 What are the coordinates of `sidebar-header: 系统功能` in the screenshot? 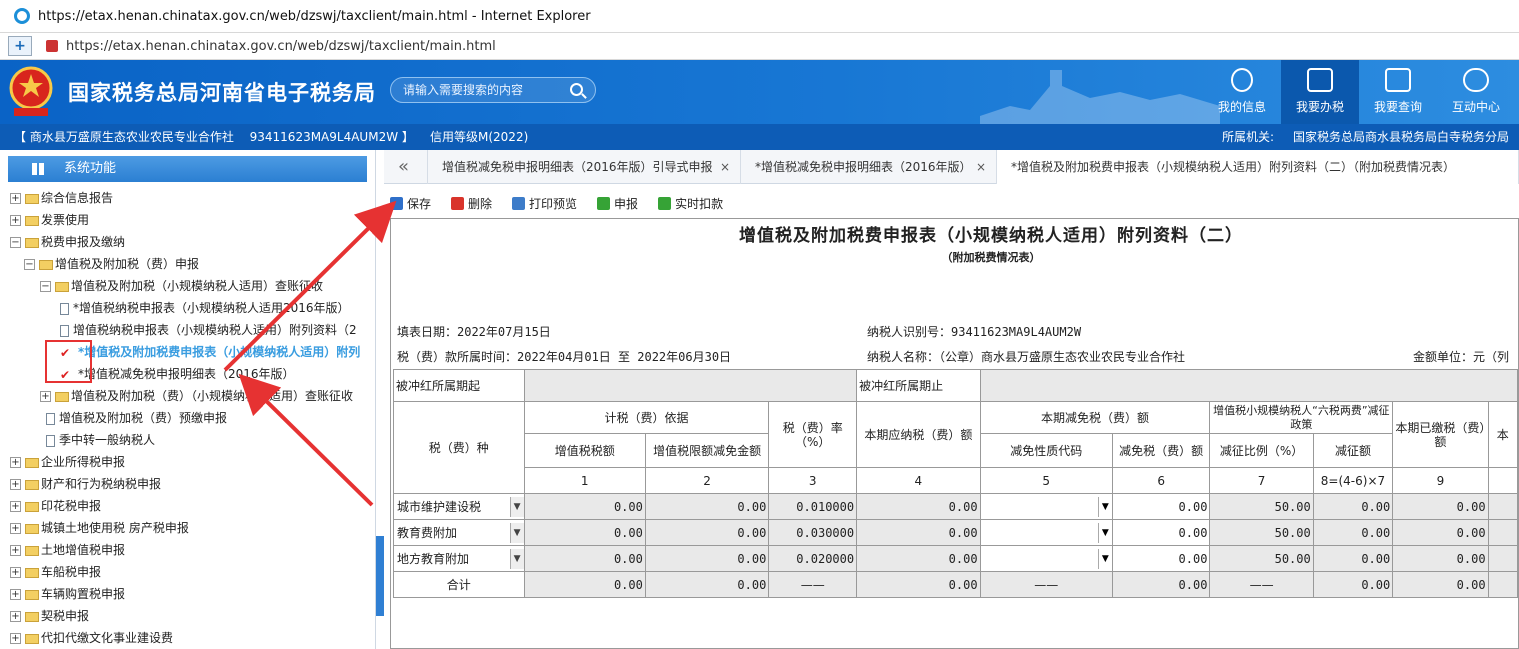 It's located at (187, 169).